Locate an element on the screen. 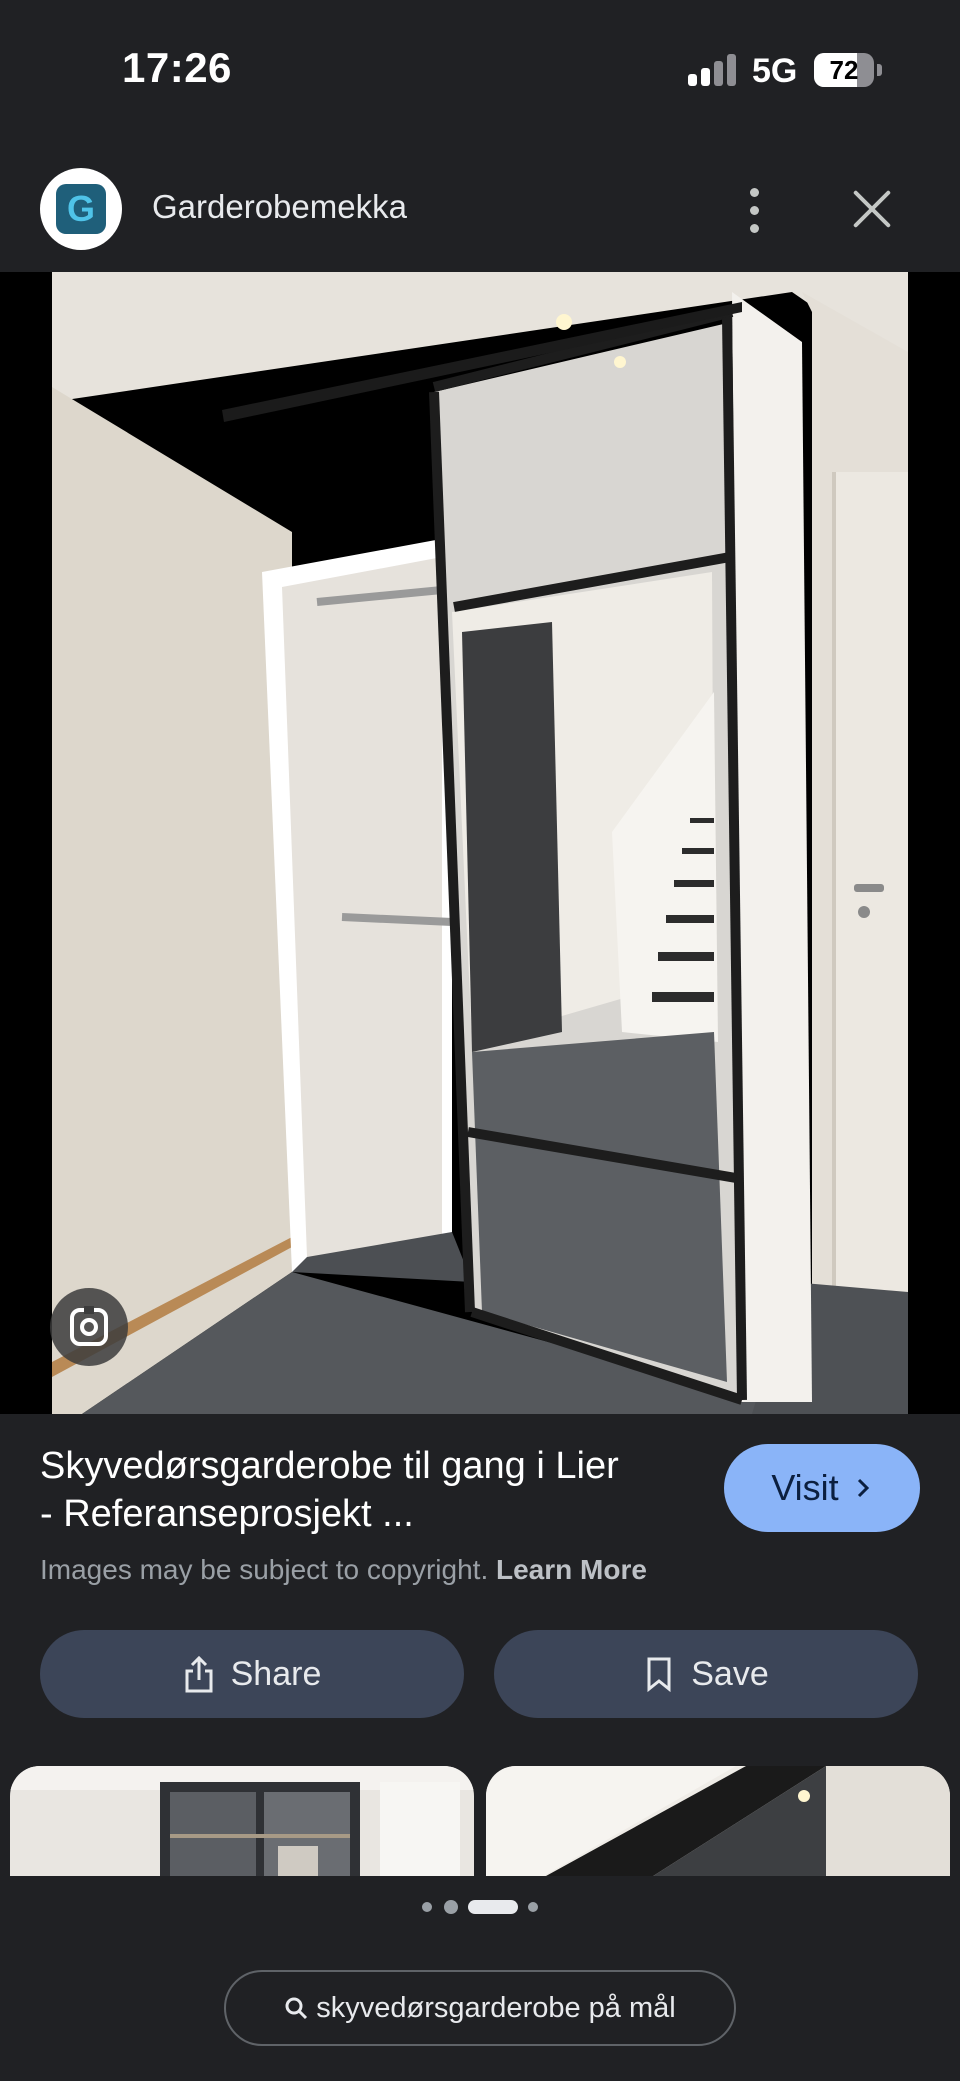 This screenshot has width=960, height=2081. bookmark-icon is located at coordinates (659, 1675).